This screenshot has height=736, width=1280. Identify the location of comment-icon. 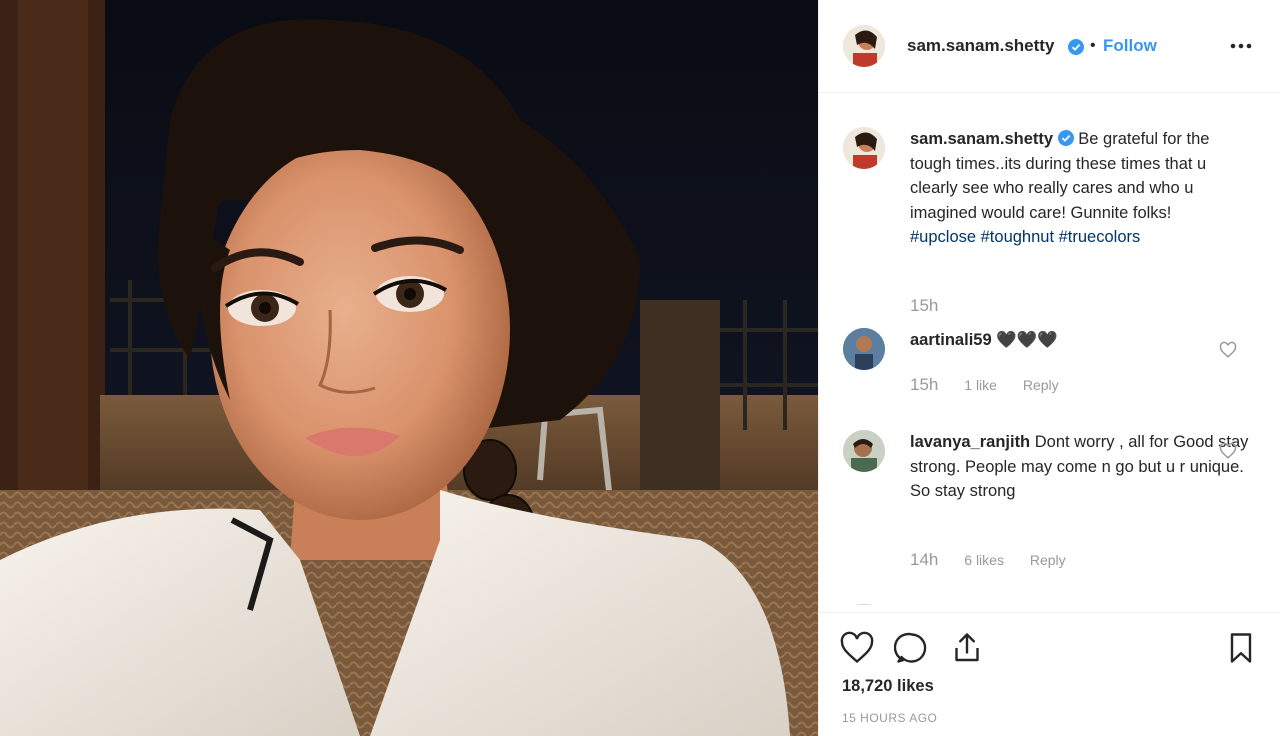
(911, 648).